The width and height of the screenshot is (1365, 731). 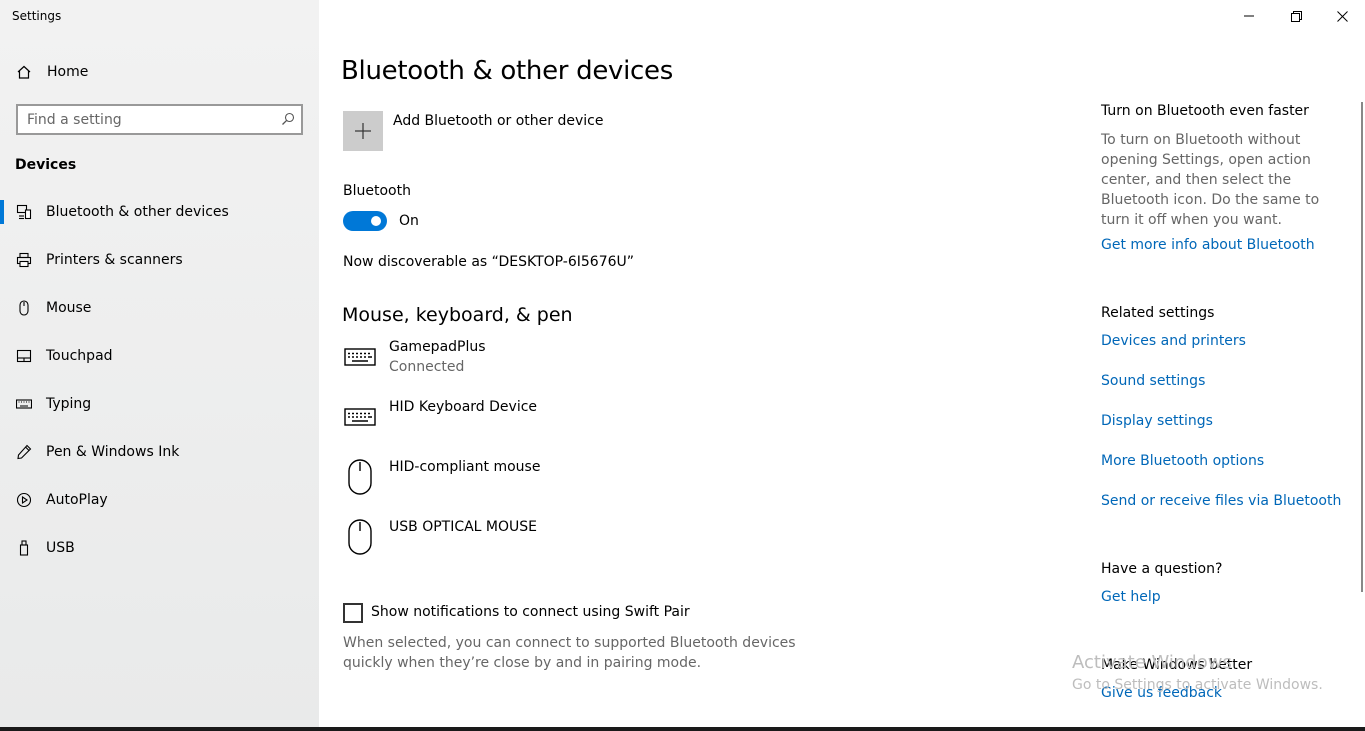 I want to click on bluetooth-toggle, so click(x=365, y=221).